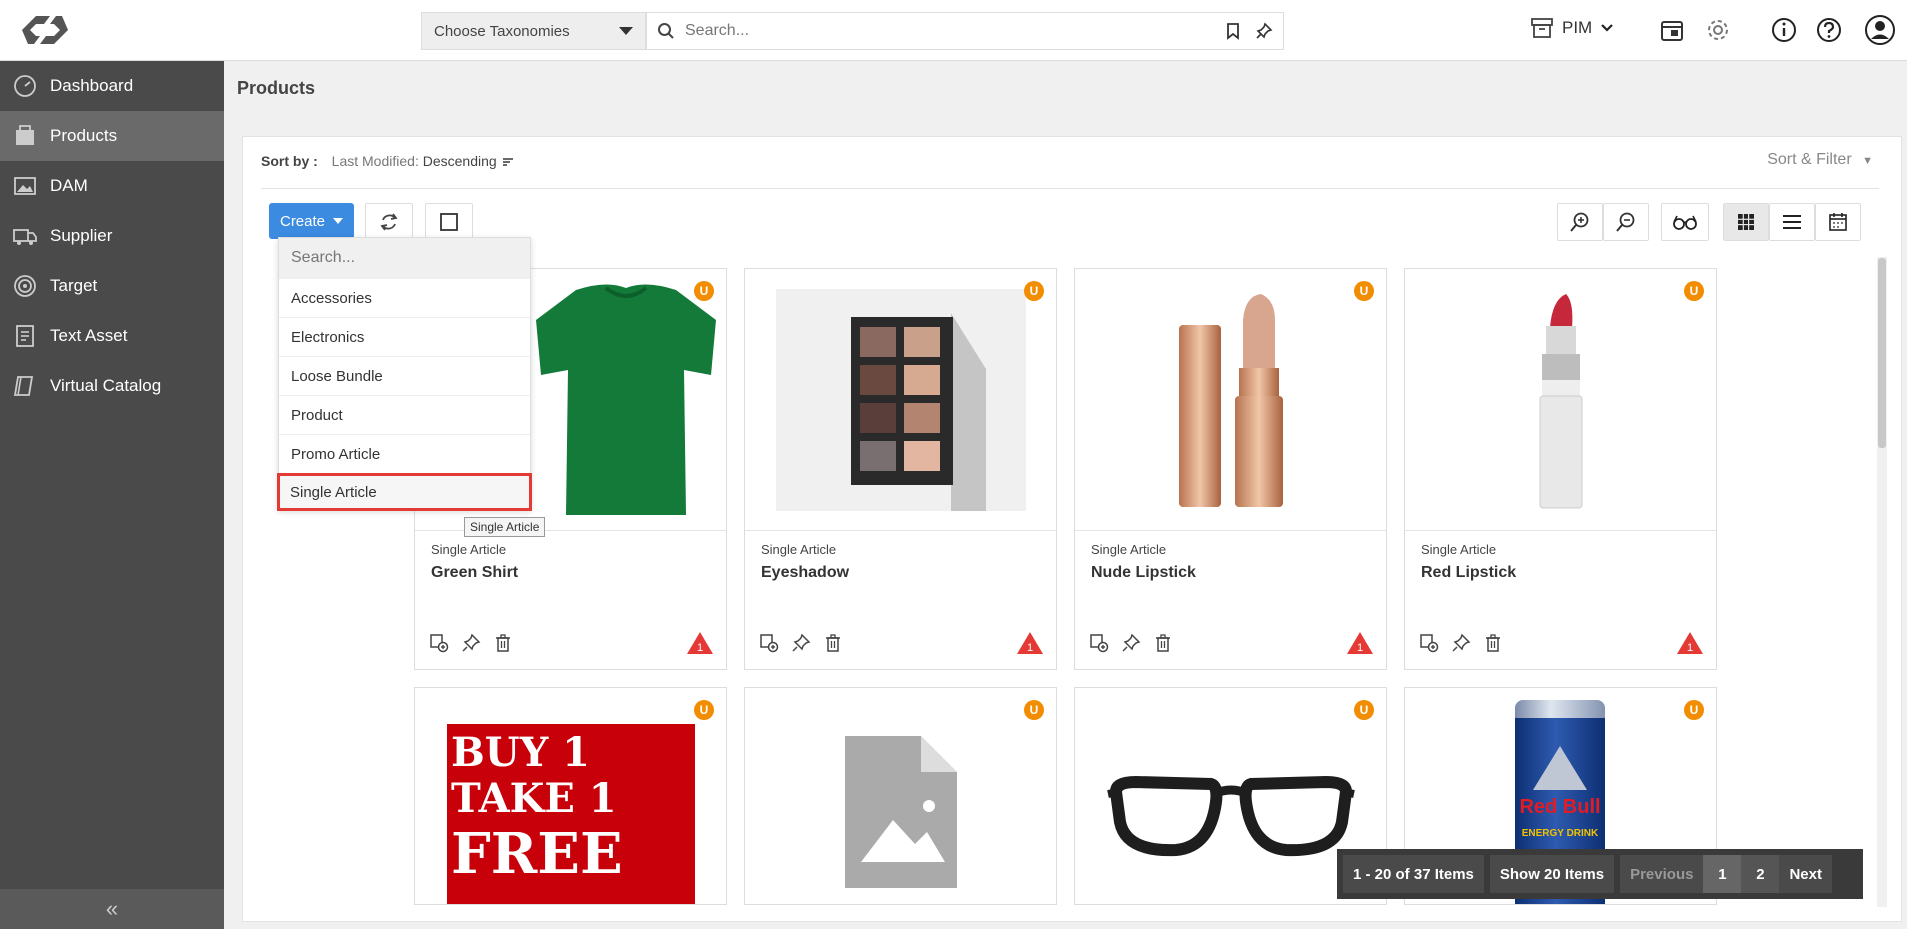 This screenshot has height=929, width=1907. I want to click on product-card: U Single Article Eyeshadow 1, so click(900, 469).